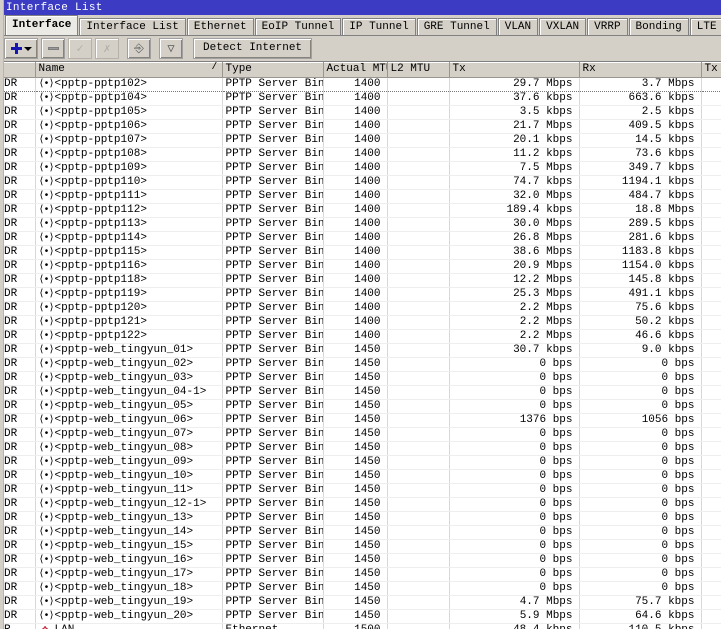 Image resolution: width=721 pixels, height=629 pixels. I want to click on tab-bonding: Bonding, so click(658, 26).